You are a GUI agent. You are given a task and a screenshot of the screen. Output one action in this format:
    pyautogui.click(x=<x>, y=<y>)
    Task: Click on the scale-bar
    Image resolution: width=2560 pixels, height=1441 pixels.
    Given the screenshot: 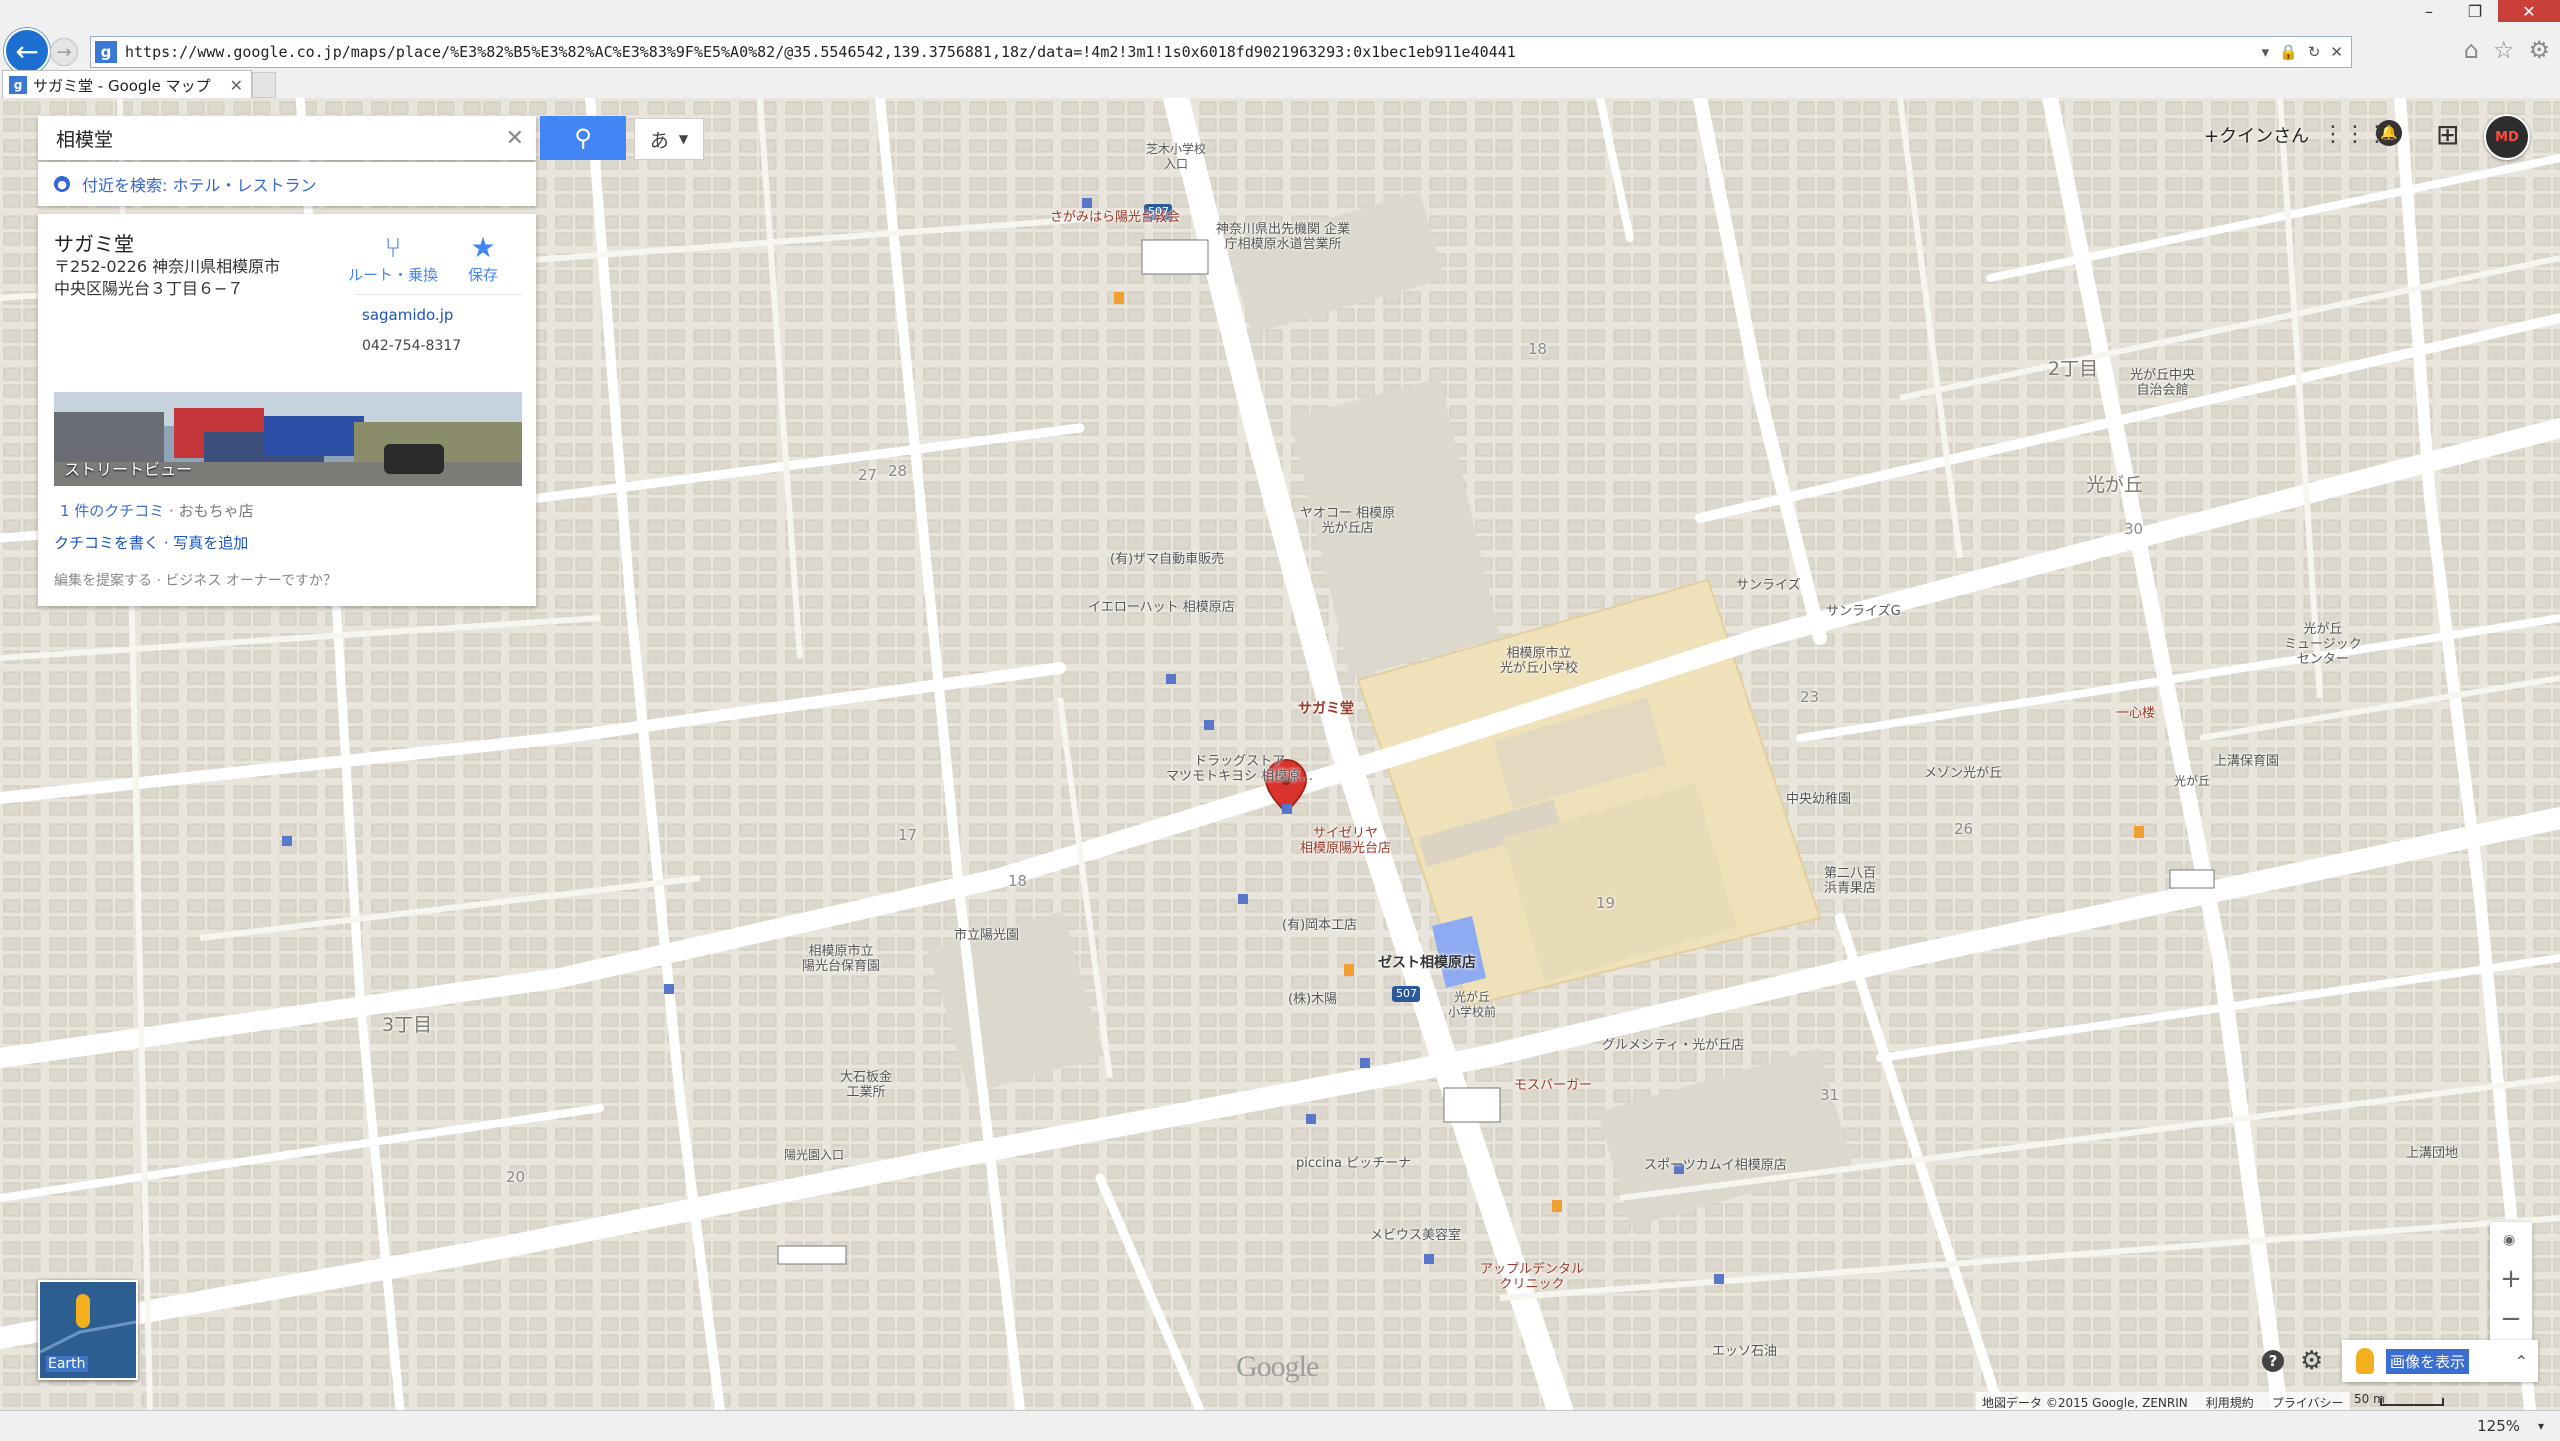 What is the action you would take?
    pyautogui.click(x=2412, y=1402)
    